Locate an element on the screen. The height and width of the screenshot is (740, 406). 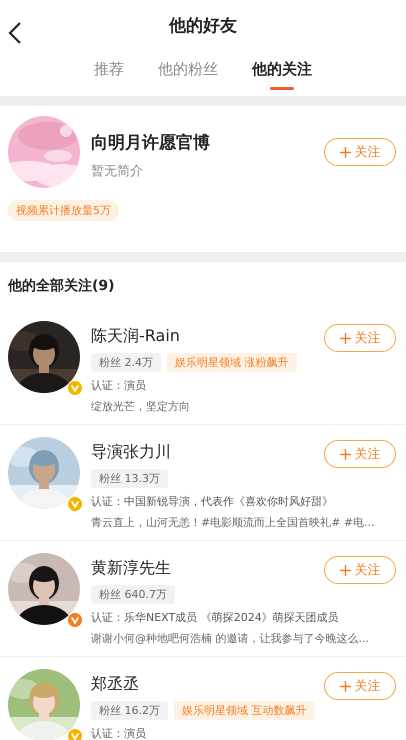
tab: 他的粉丝 is located at coordinates (188, 73).